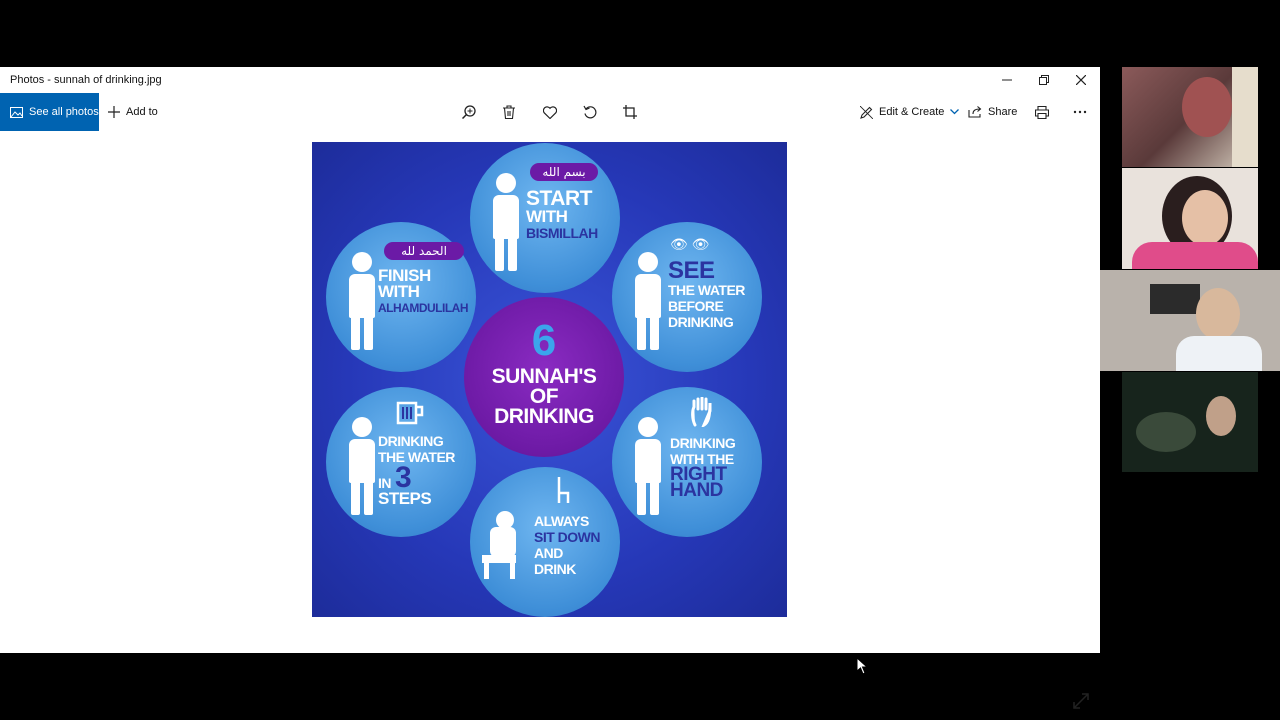 This screenshot has height=720, width=1280. Describe the element at coordinates (544, 416) in the screenshot. I see `center-line: DRINKING` at that location.